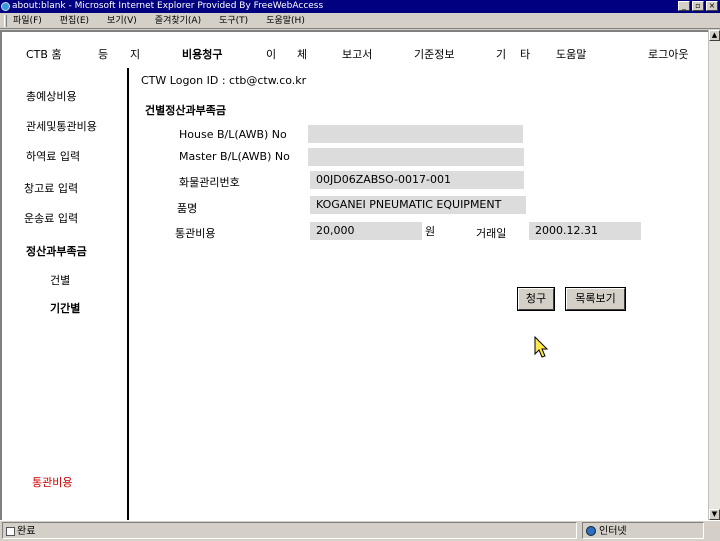  Describe the element at coordinates (684, 6) in the screenshot. I see `minimize-button: _` at that location.